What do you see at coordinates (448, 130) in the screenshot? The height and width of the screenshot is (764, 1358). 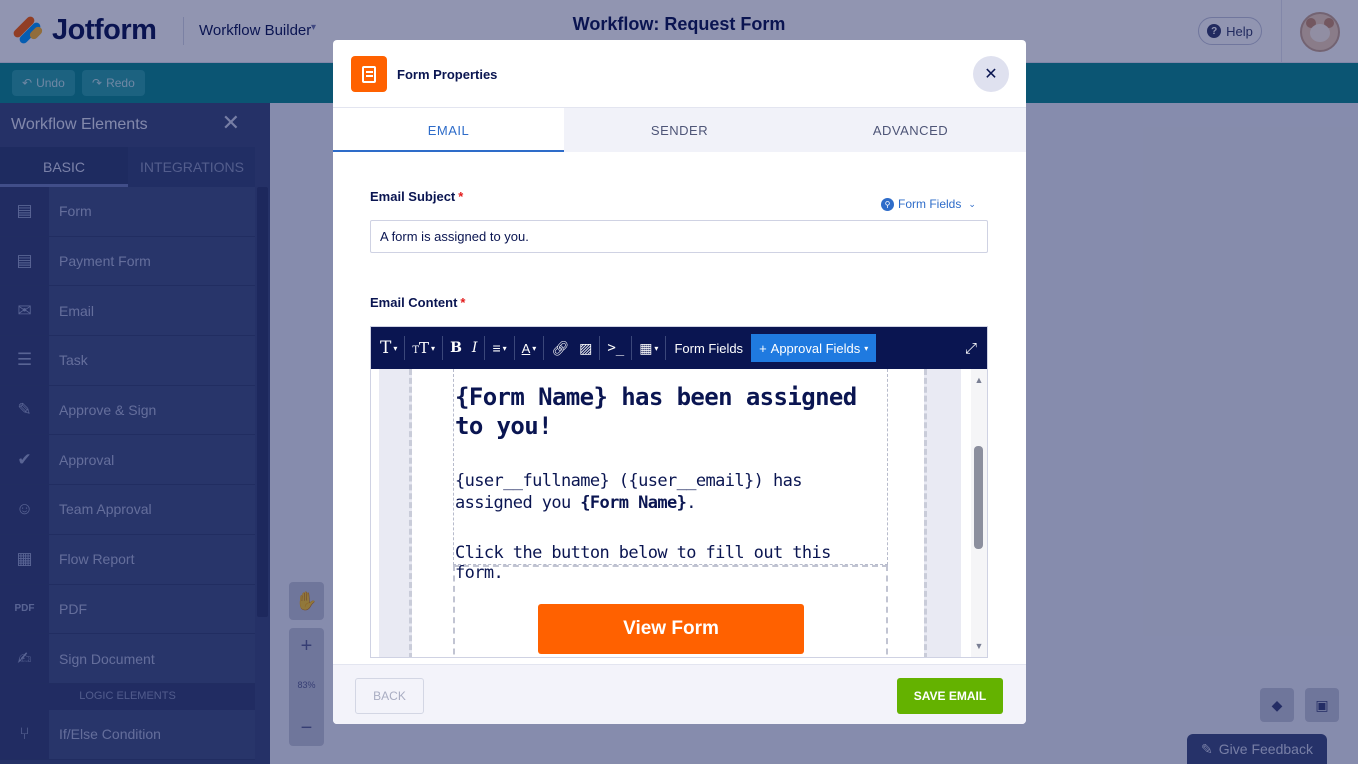 I see `tab-email: EMAIL` at bounding box center [448, 130].